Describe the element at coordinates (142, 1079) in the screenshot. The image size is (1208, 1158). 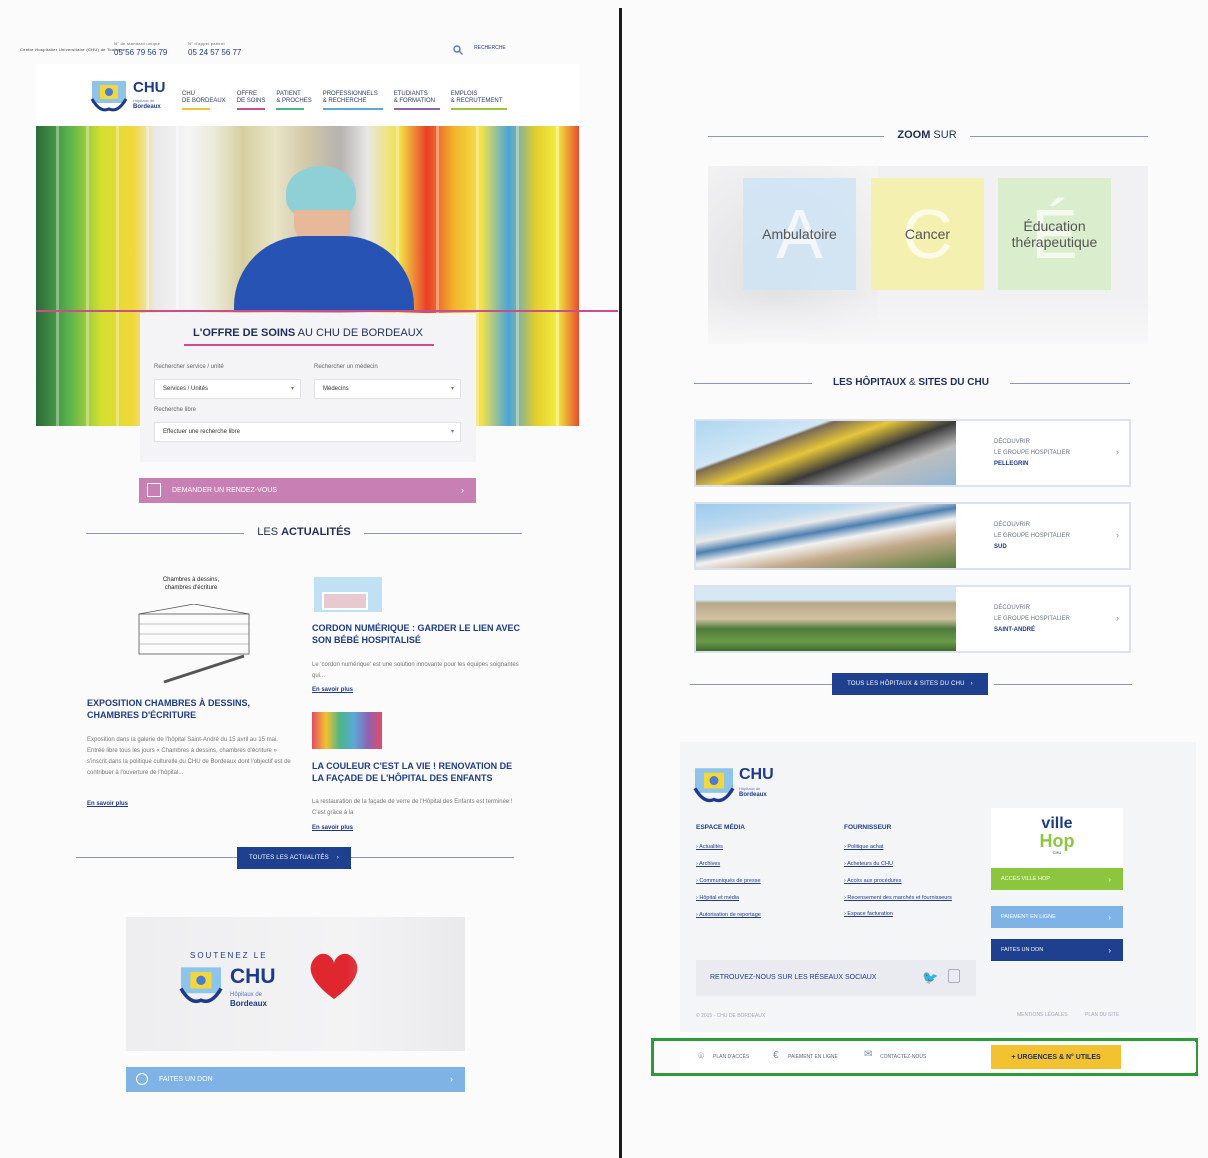
I see `hand-coin-icon` at that location.